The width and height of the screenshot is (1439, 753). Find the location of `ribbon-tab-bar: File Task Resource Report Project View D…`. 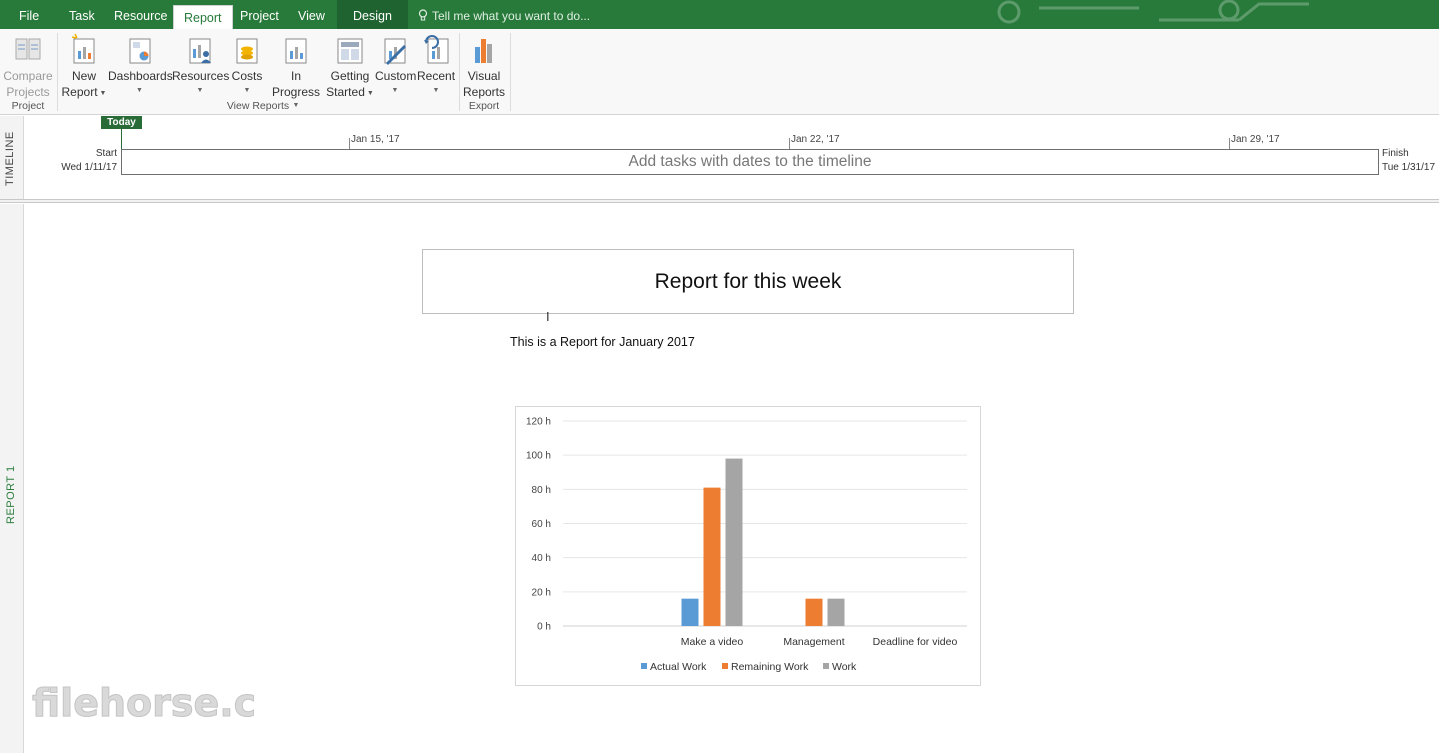

ribbon-tab-bar: File Task Resource Report Project View D… is located at coordinates (719, 14).